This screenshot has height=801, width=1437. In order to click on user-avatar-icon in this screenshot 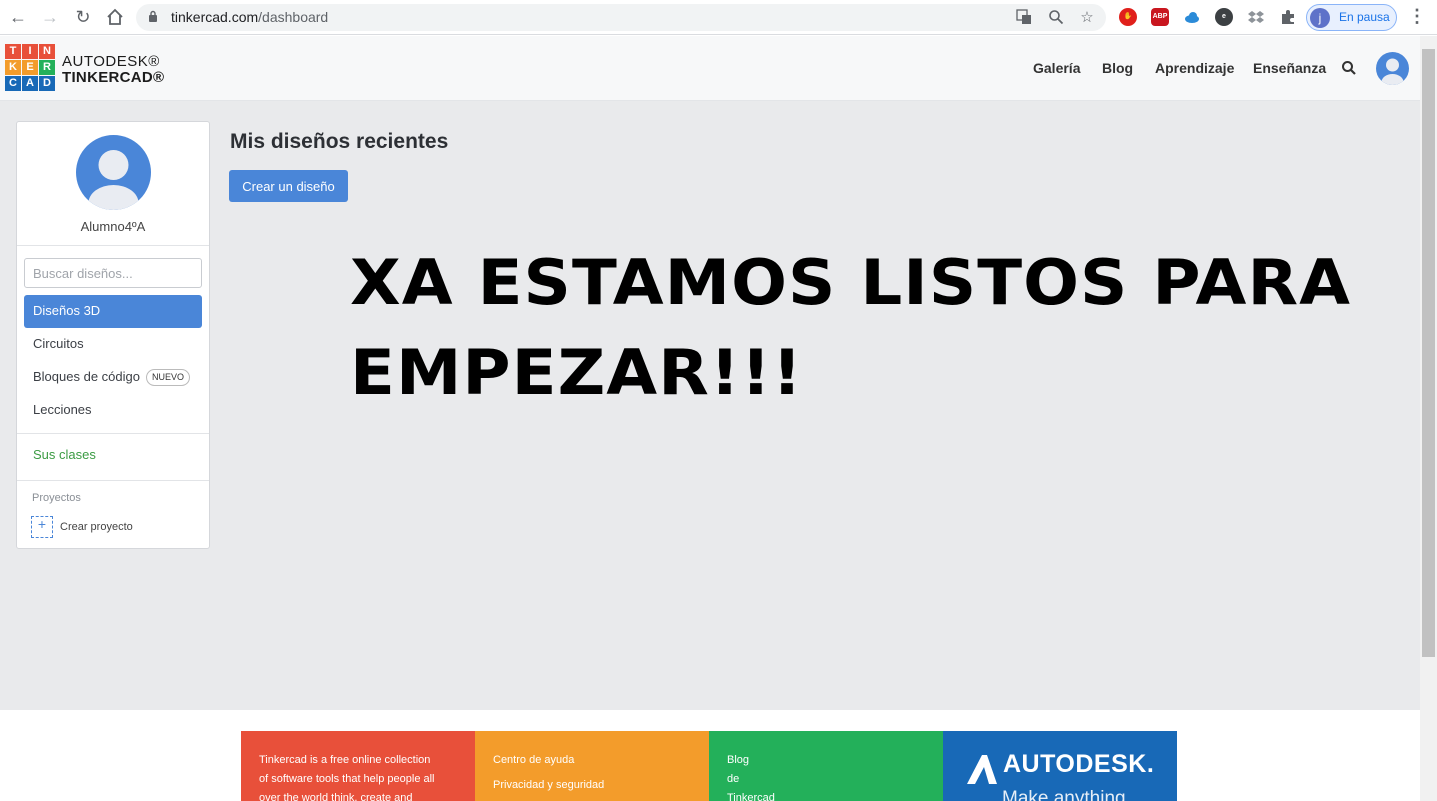, I will do `click(1392, 68)`.